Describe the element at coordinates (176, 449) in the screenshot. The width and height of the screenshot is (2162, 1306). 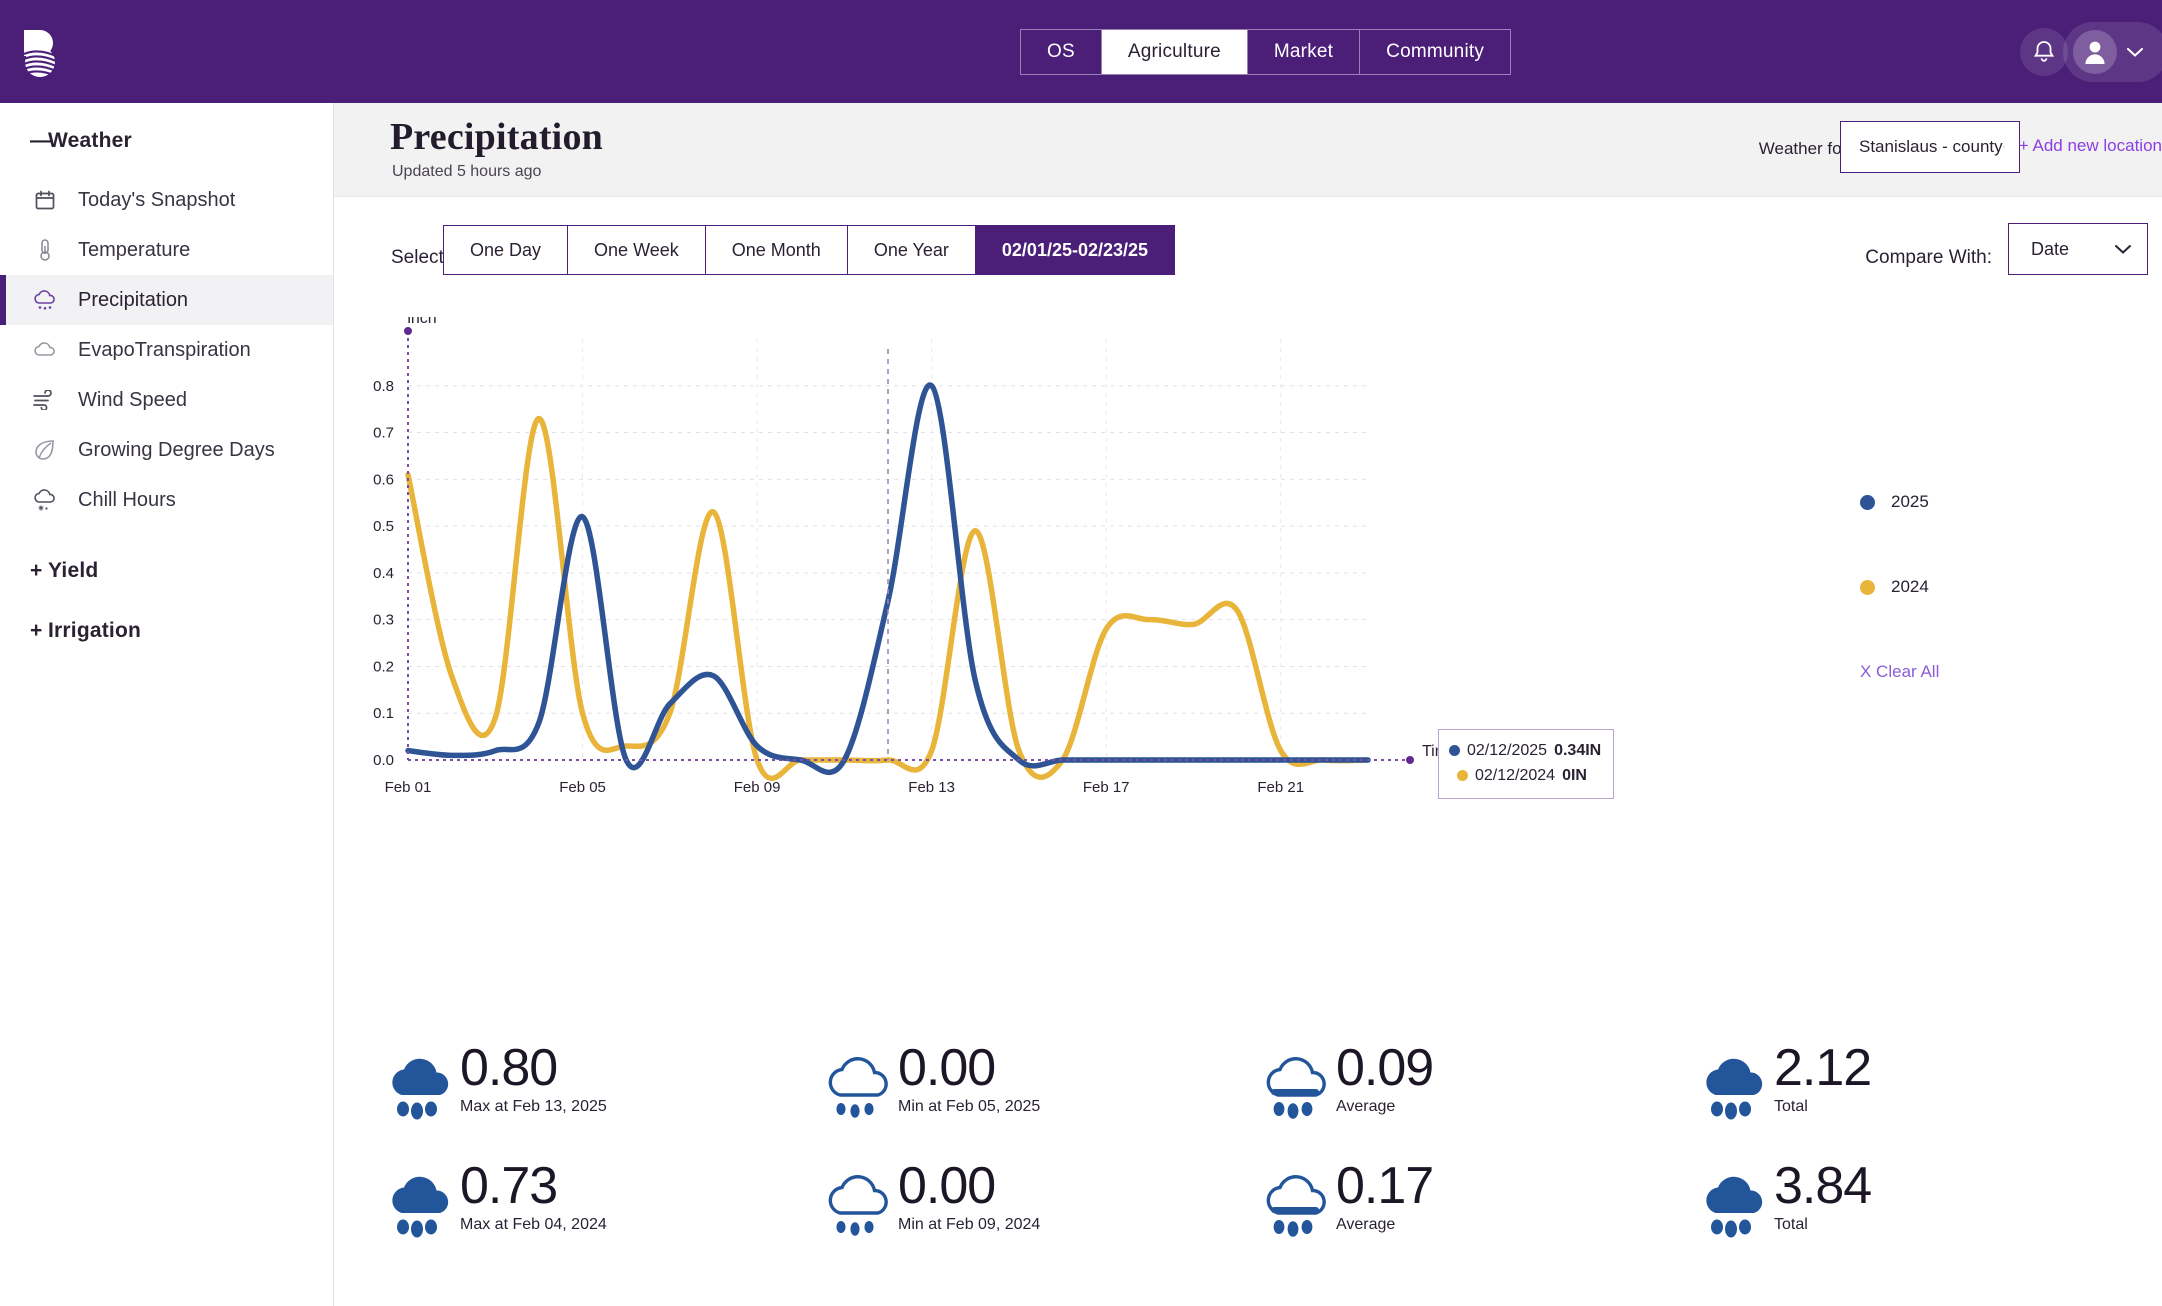
I see `sidebar-item-label: Growing Degree Days` at that location.